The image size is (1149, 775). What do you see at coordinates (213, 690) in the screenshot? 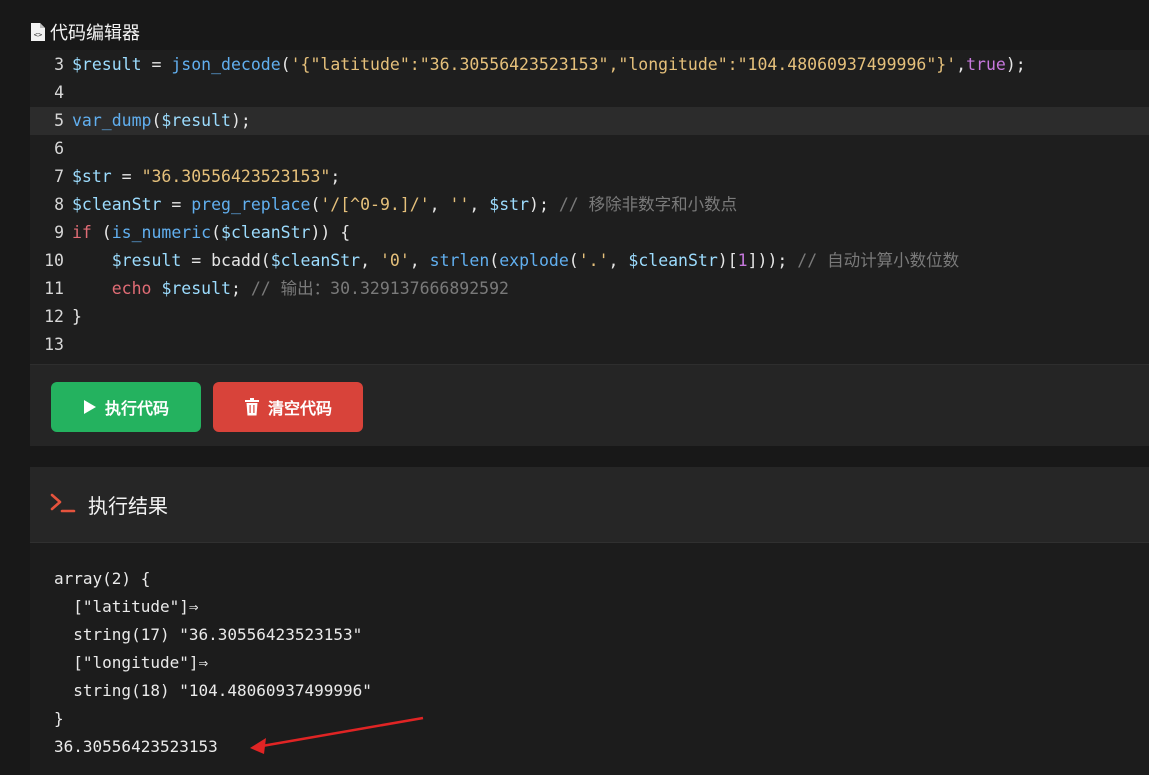
I see `output-line: string(18) "104.48060937499996"` at bounding box center [213, 690].